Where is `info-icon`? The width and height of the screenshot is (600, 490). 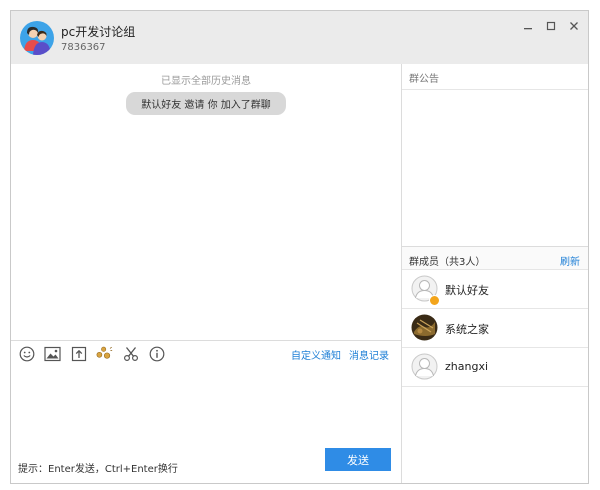
info-icon is located at coordinates (156, 353).